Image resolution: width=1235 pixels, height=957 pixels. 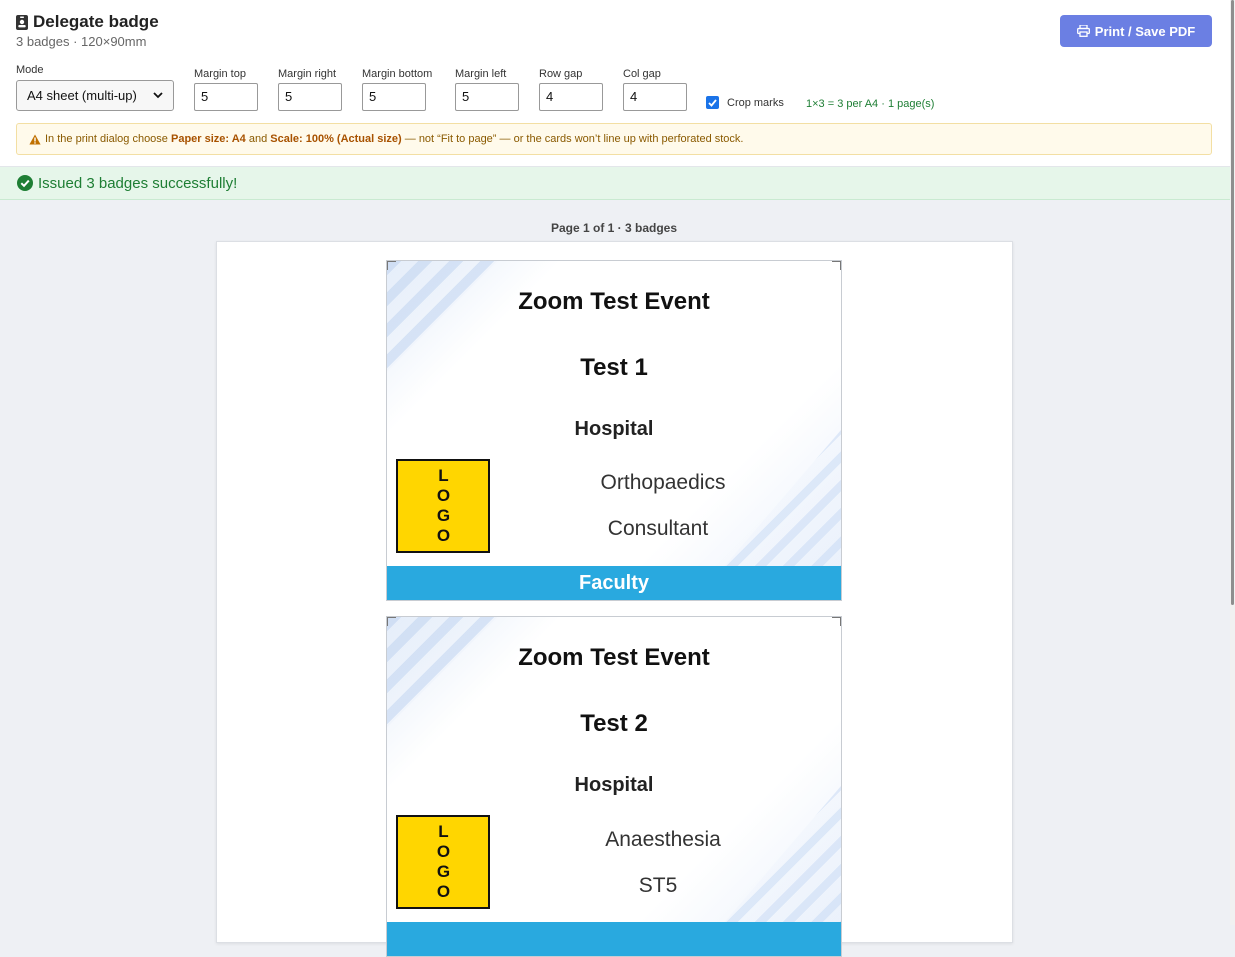 I want to click on chevron-down-icon, so click(x=158, y=95).